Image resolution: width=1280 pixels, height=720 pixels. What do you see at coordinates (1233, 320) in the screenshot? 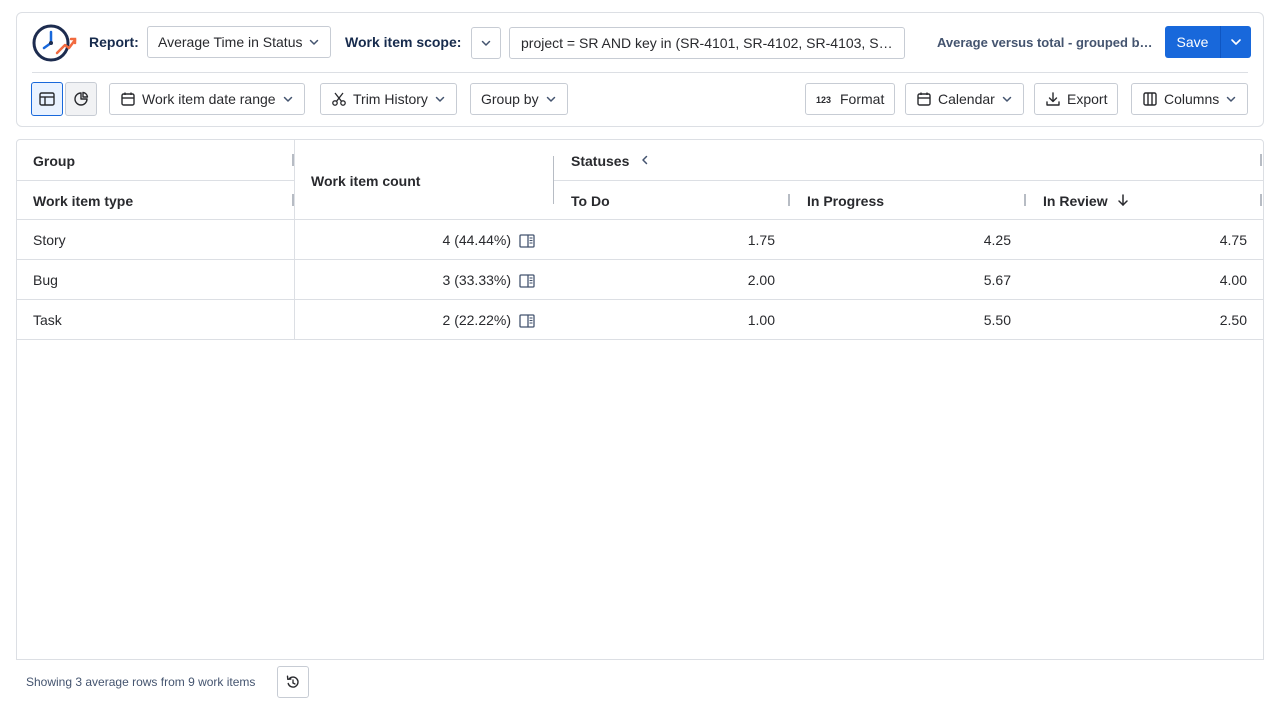
I see `cell-in-review: 2.50` at bounding box center [1233, 320].